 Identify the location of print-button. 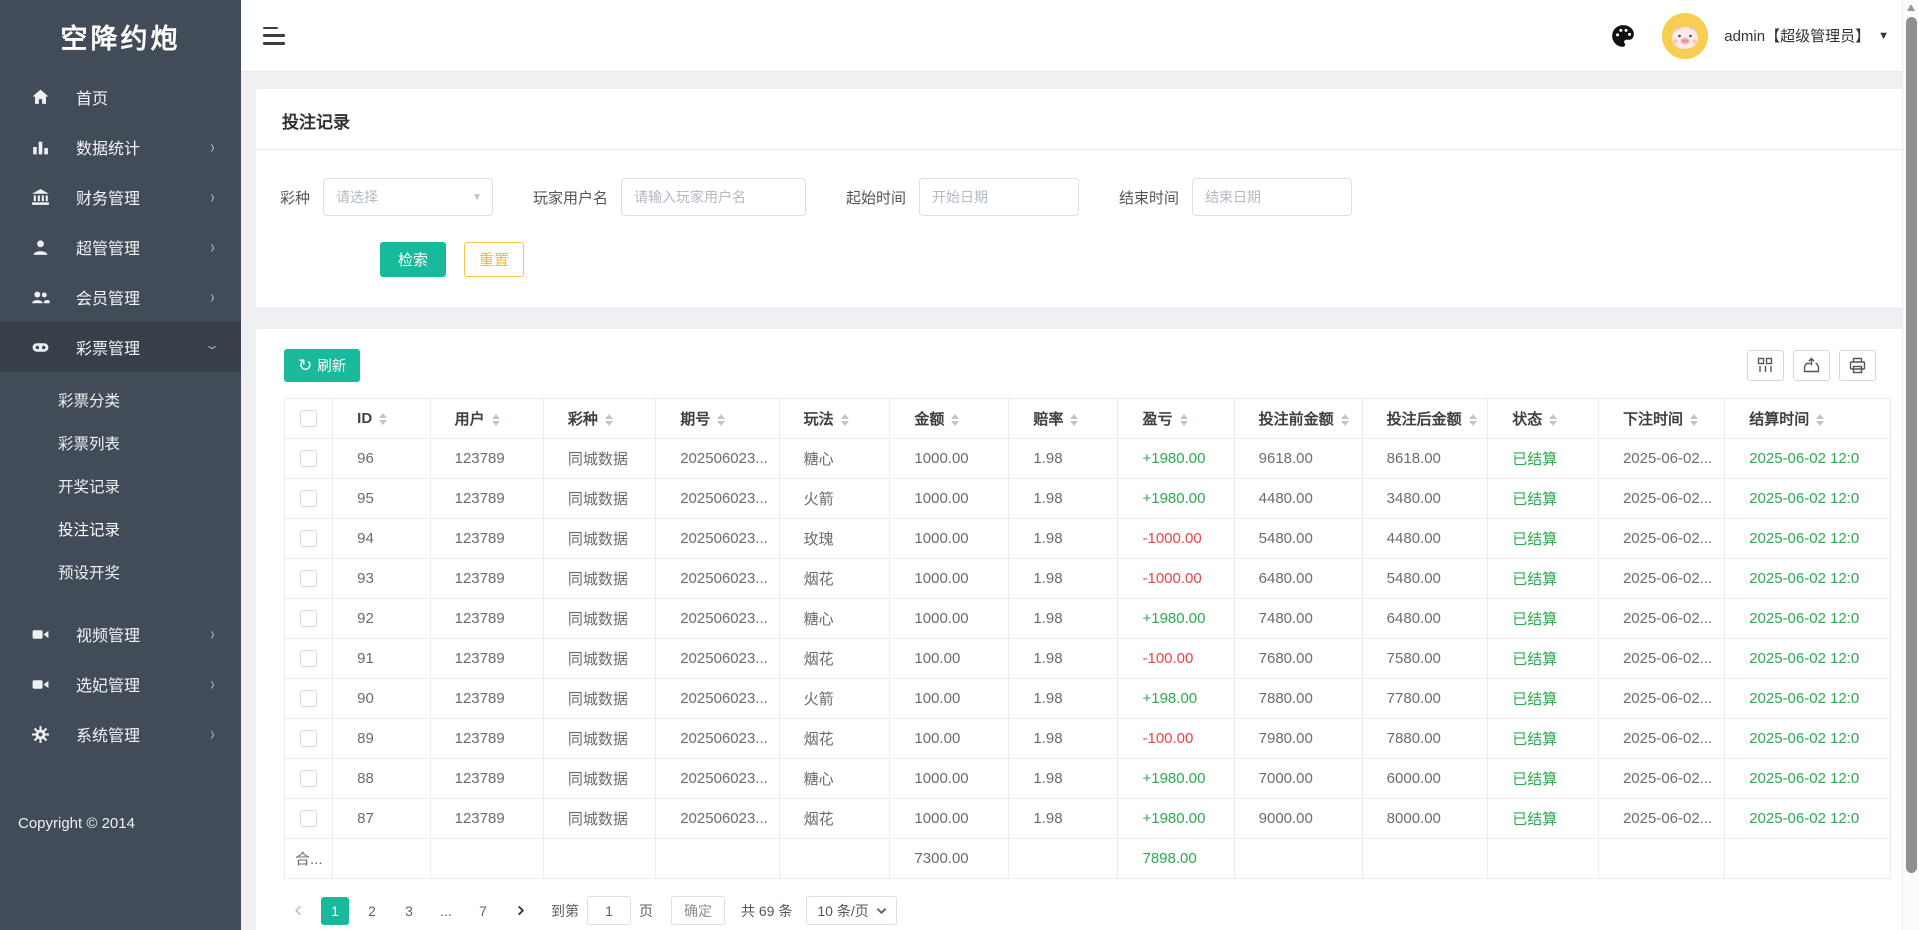
(1857, 365).